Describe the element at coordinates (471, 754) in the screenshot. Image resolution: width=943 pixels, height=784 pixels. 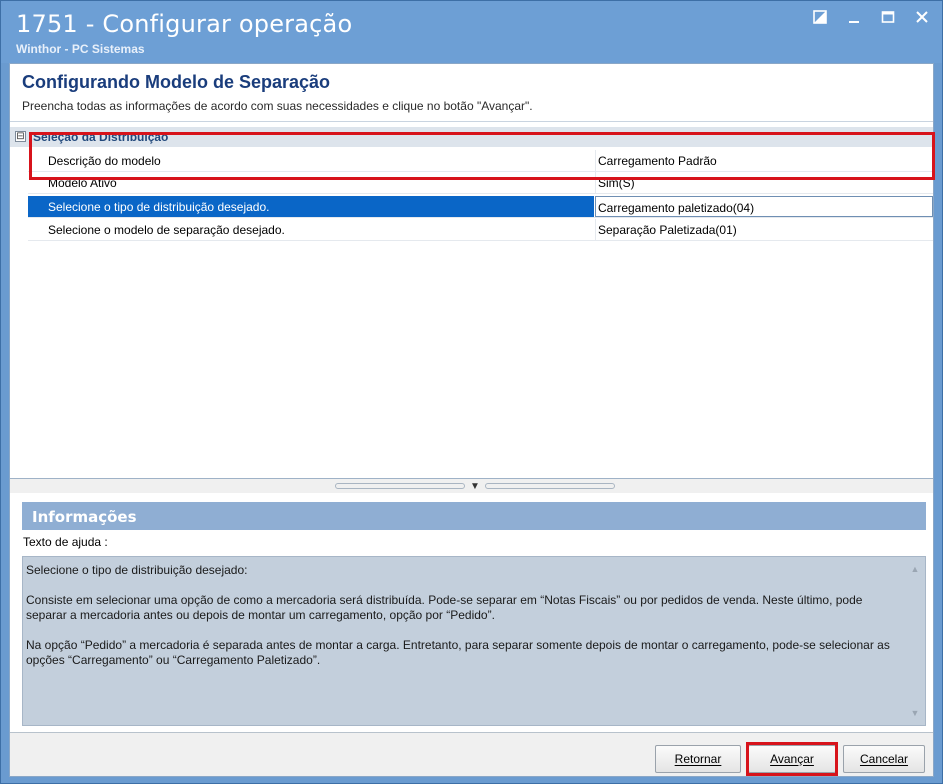
I see `wizard-footer: Retornar Avançar Cancelar` at that location.